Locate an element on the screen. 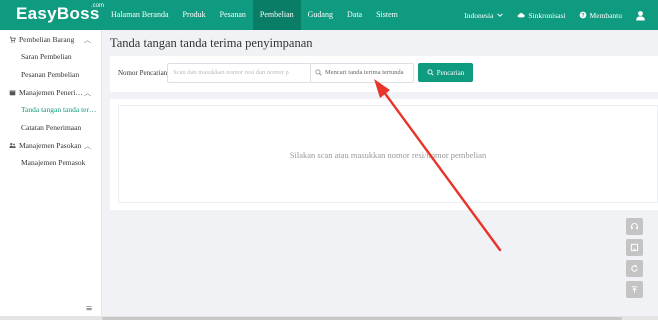  guide-button is located at coordinates (634, 247).